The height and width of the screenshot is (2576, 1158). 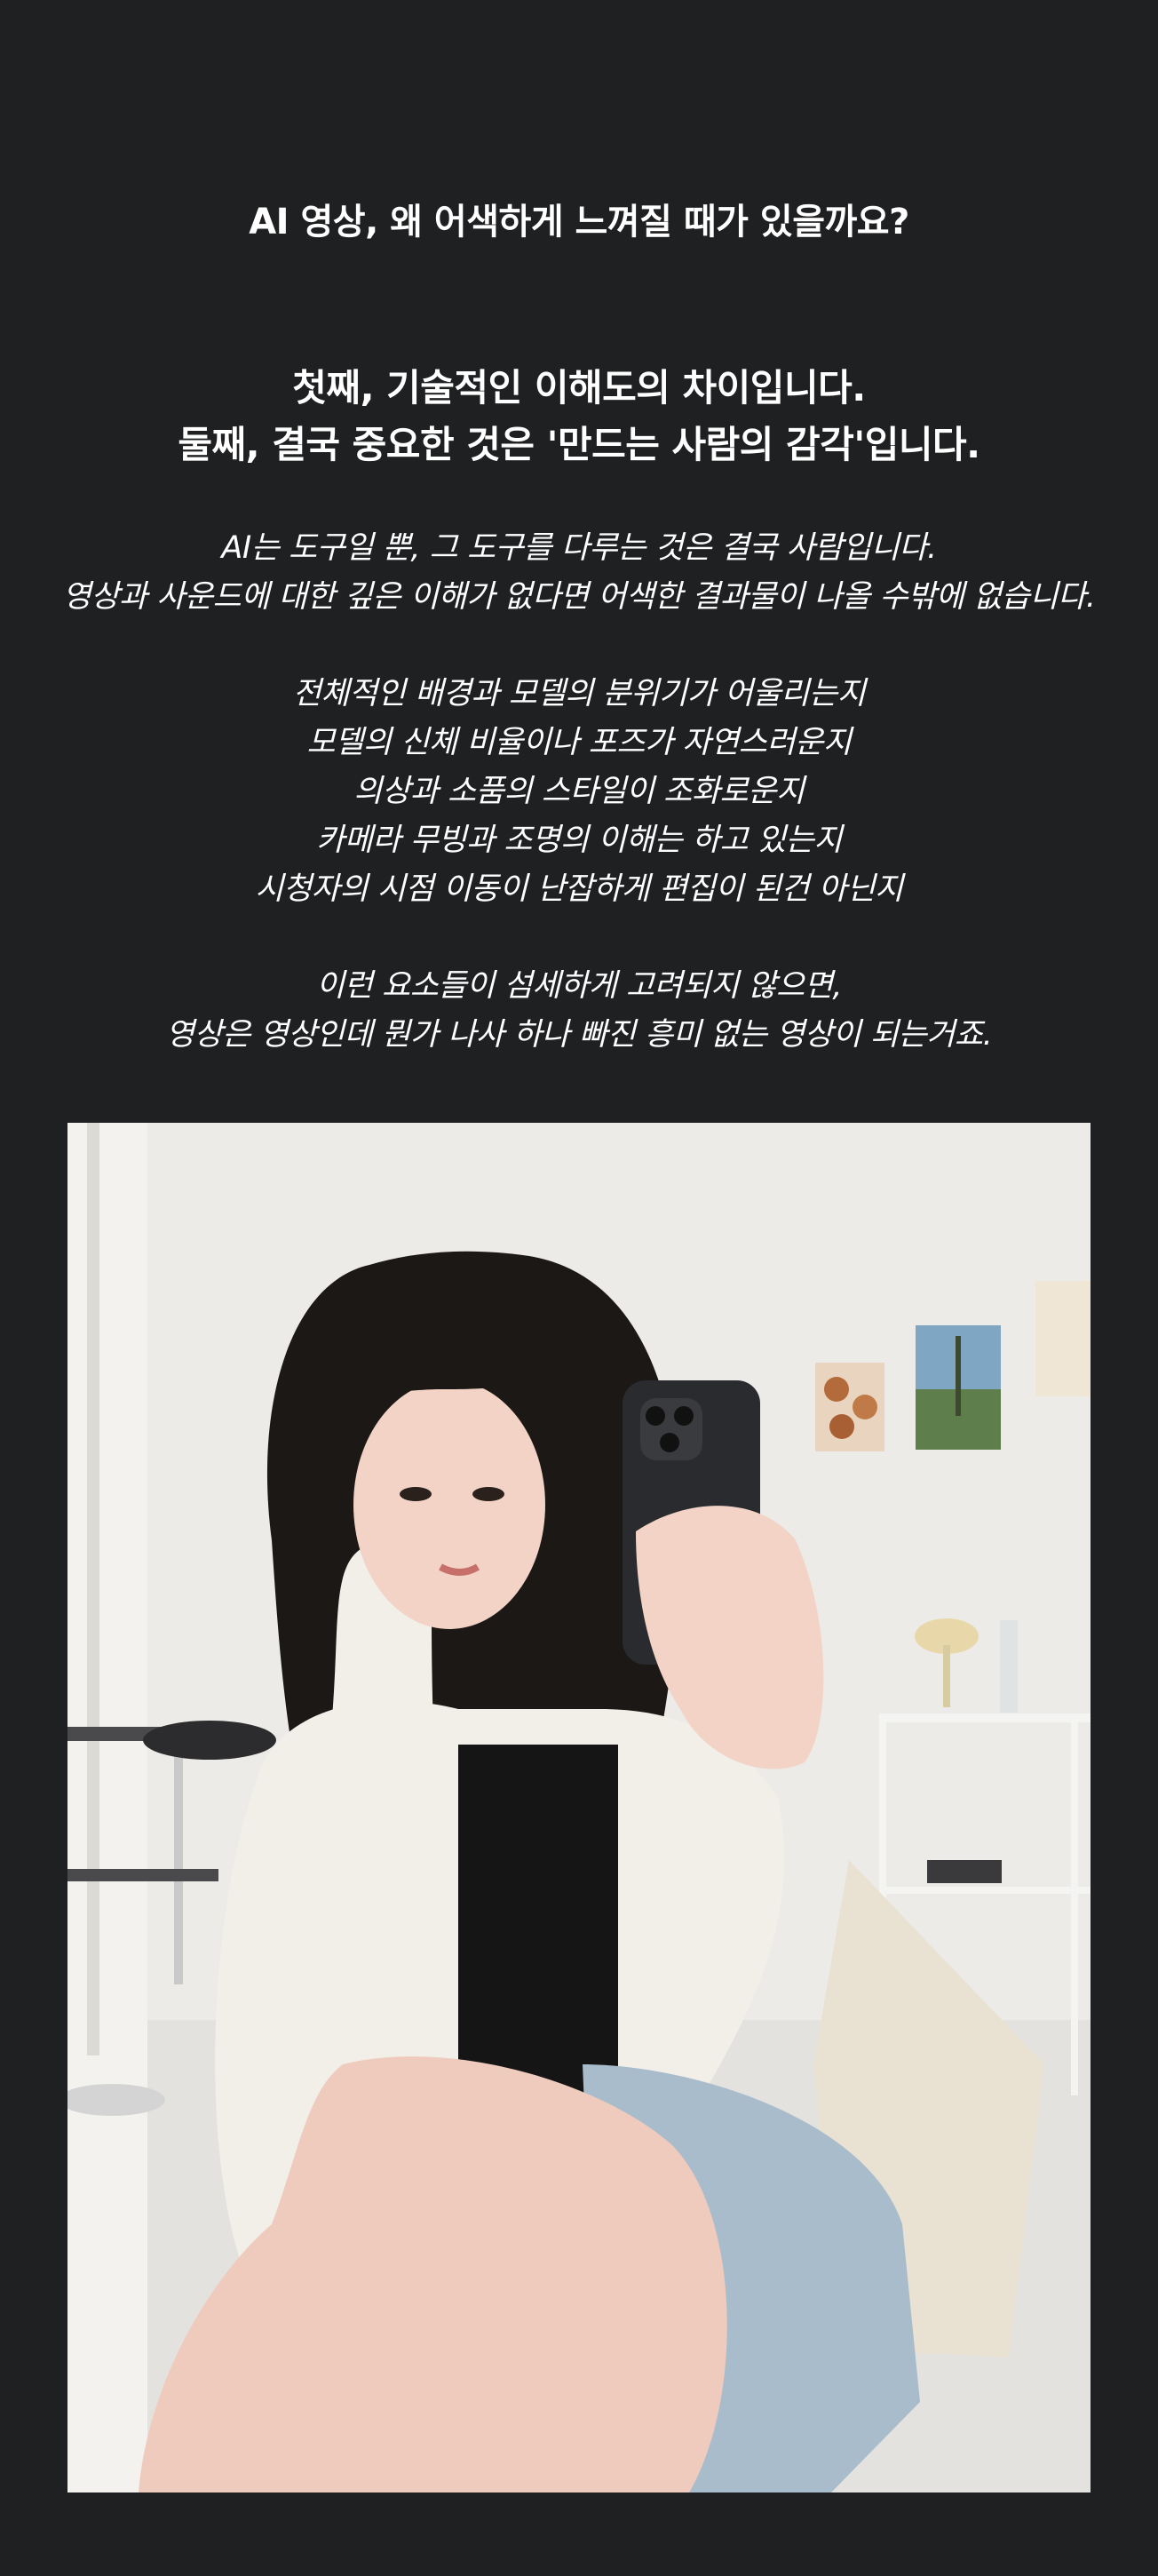 What do you see at coordinates (579, 889) in the screenshot?
I see `checklist-line: 시청자의 시점 이동이 난잡하게 편집이 된건 아닌지` at bounding box center [579, 889].